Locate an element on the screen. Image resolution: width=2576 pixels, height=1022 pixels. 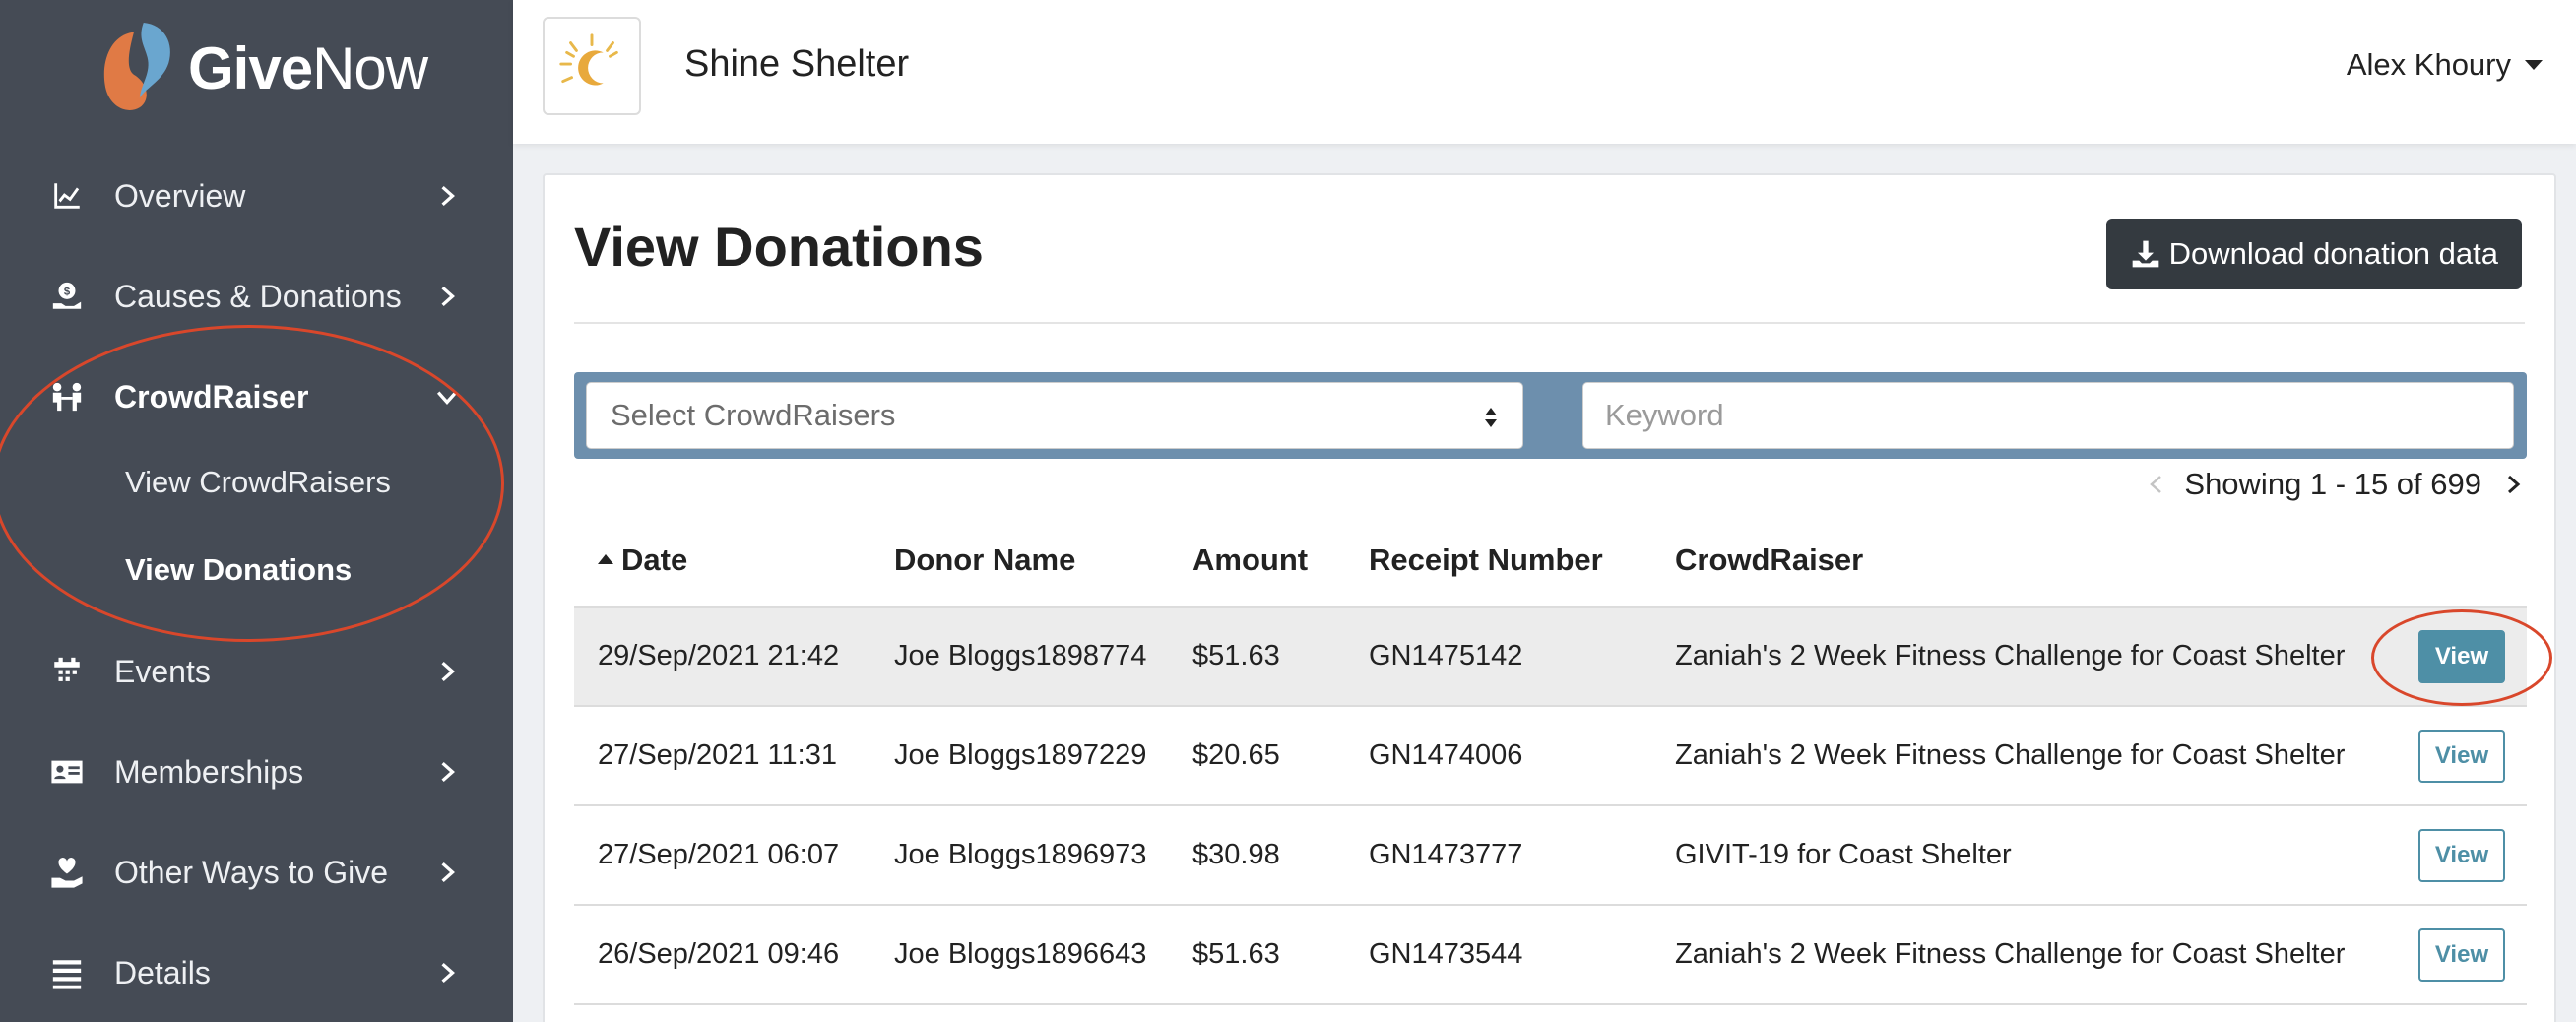
cell-receipt-number: GN1474006 is located at coordinates (1498, 756).